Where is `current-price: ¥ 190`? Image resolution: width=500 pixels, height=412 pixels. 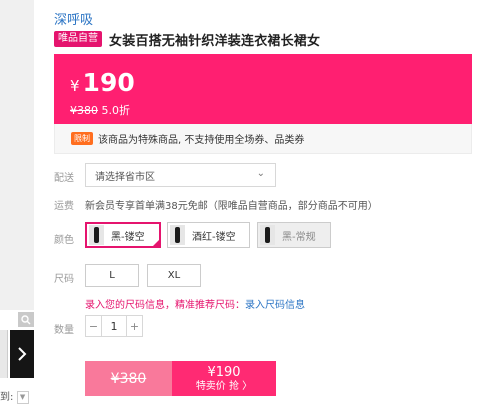 current-price: ¥ 190 is located at coordinates (102, 82).